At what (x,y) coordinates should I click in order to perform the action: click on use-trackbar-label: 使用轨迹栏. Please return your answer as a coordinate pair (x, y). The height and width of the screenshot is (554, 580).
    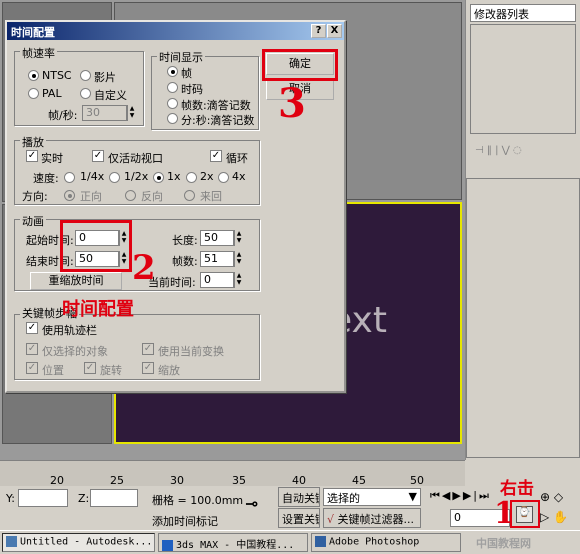
    Looking at the image, I should click on (69, 330).